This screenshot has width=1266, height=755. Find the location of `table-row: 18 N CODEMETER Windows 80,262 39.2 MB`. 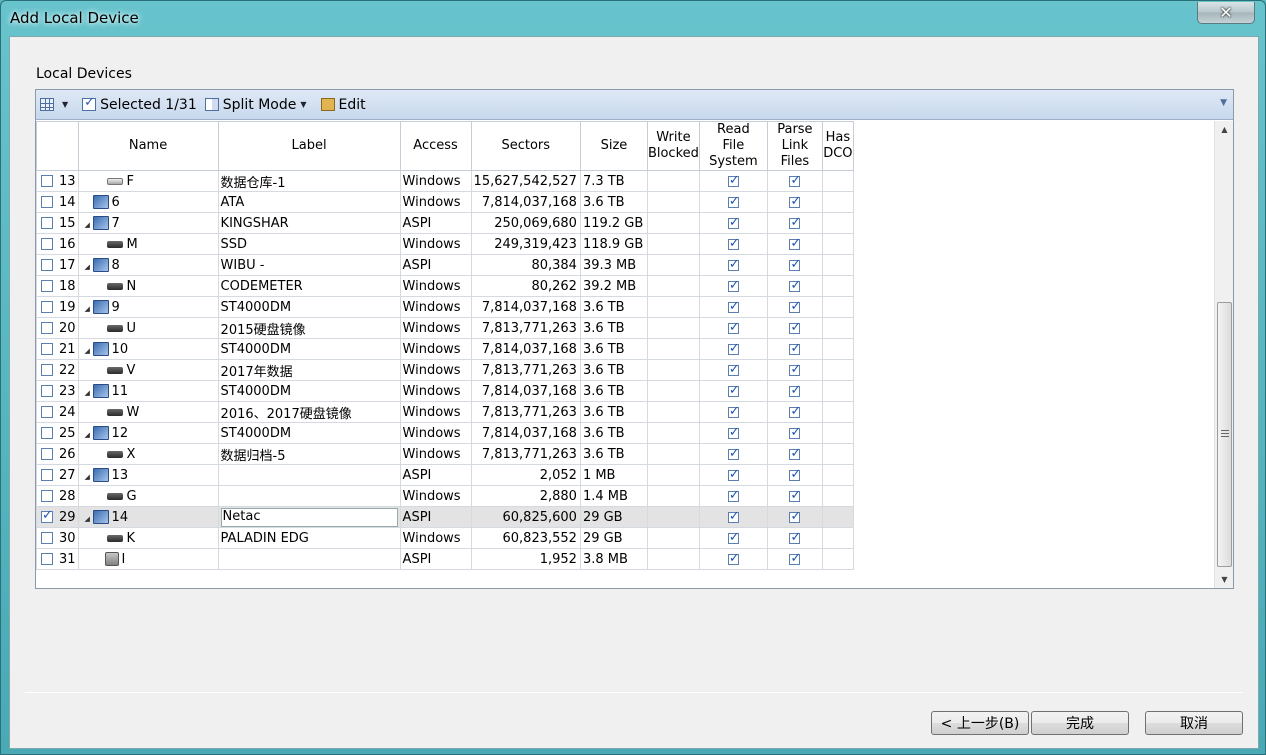

table-row: 18 N CODEMETER Windows 80,262 39.2 MB is located at coordinates (445, 286).